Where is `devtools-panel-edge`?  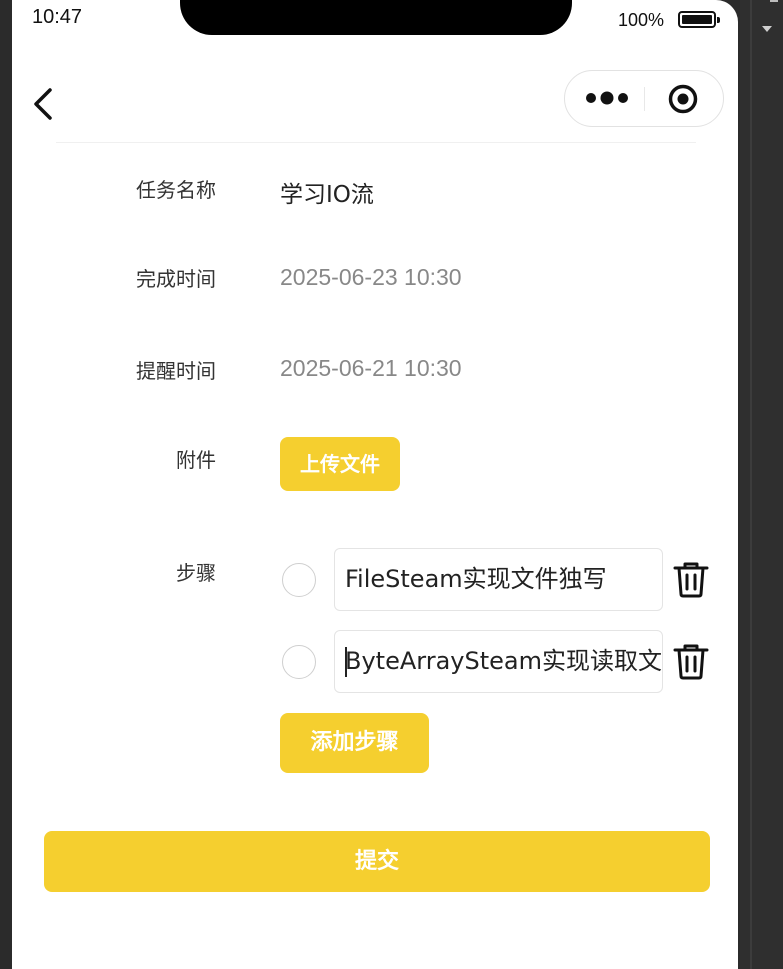 devtools-panel-edge is located at coordinates (761, 484).